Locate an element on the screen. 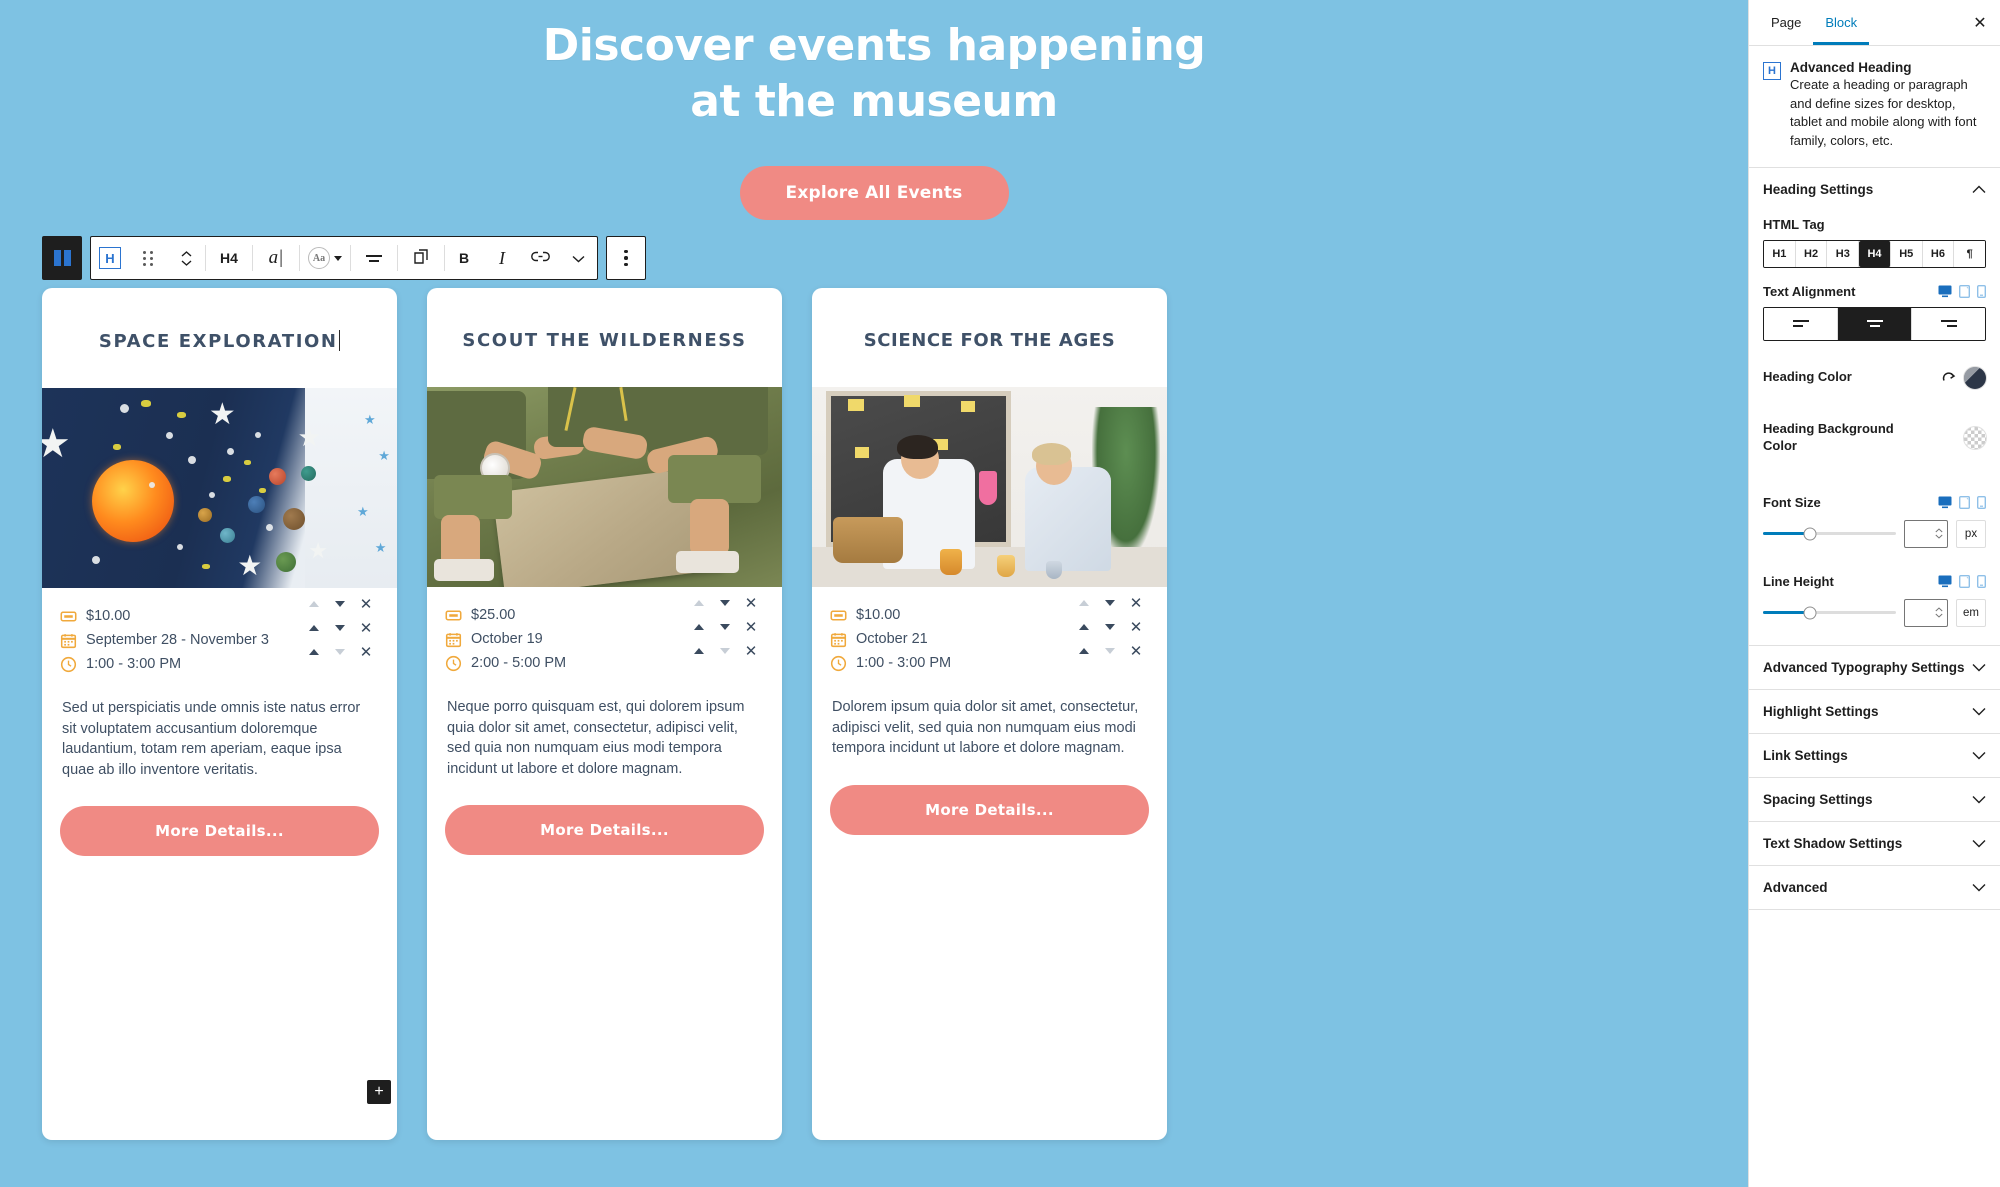 This screenshot has height=1187, width=2000. section-link-settings: Link Settings is located at coordinates (1874, 755).